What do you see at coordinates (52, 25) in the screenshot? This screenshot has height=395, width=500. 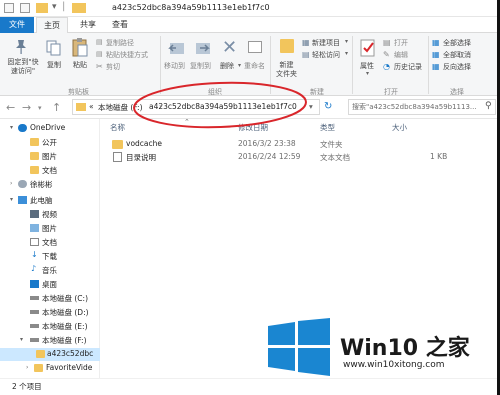 I see `tab-home: 主页` at bounding box center [52, 25].